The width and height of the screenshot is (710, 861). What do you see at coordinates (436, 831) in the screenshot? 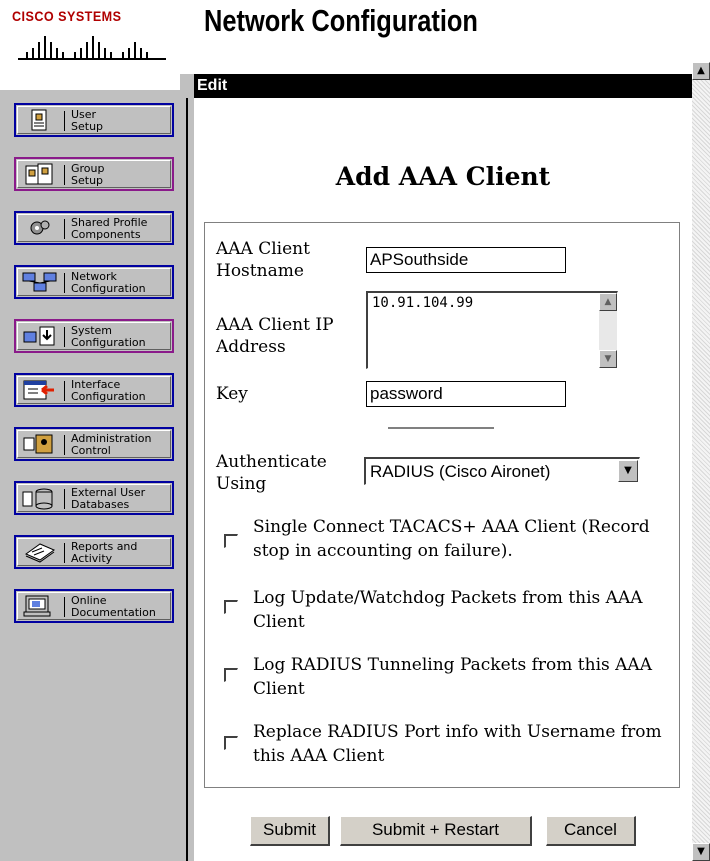
I see `submit-restart-button: Submit + Restart` at bounding box center [436, 831].